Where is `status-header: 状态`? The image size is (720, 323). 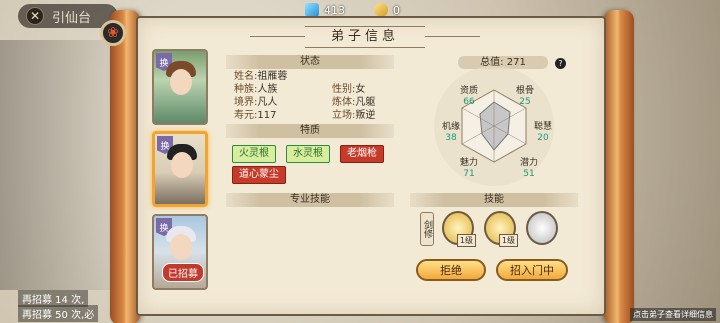 status-header: 状态 is located at coordinates (310, 62).